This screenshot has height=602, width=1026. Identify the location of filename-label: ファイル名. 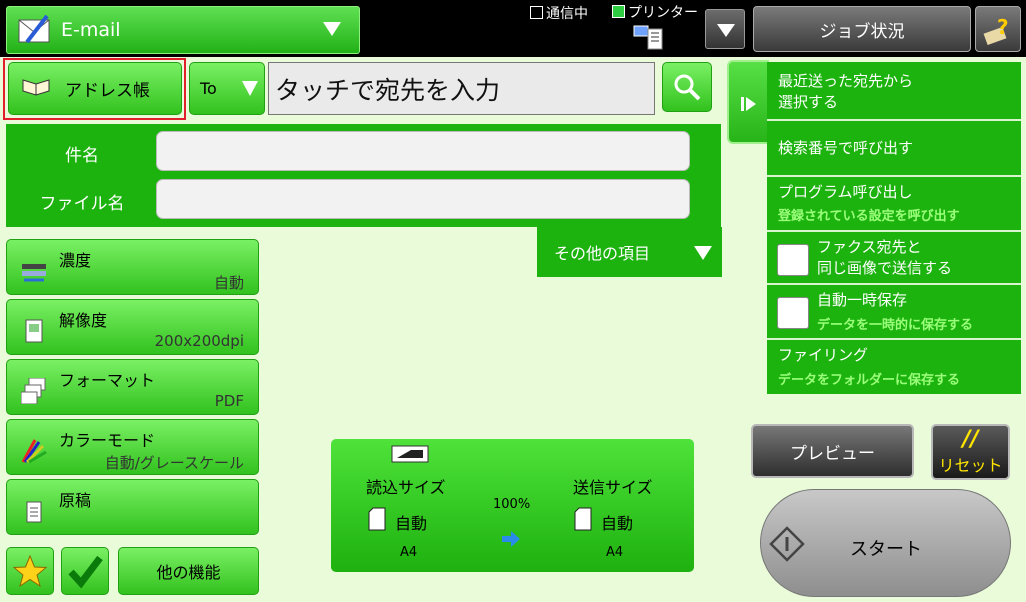
(82, 204).